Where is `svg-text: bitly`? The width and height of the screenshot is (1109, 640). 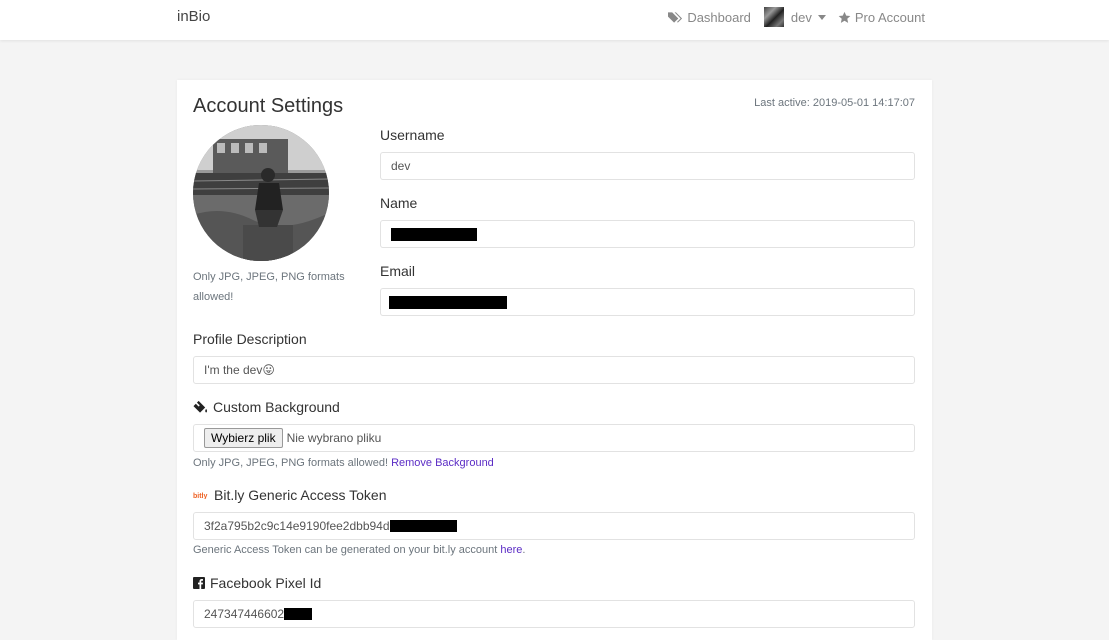
svg-text: bitly is located at coordinates (200, 496).